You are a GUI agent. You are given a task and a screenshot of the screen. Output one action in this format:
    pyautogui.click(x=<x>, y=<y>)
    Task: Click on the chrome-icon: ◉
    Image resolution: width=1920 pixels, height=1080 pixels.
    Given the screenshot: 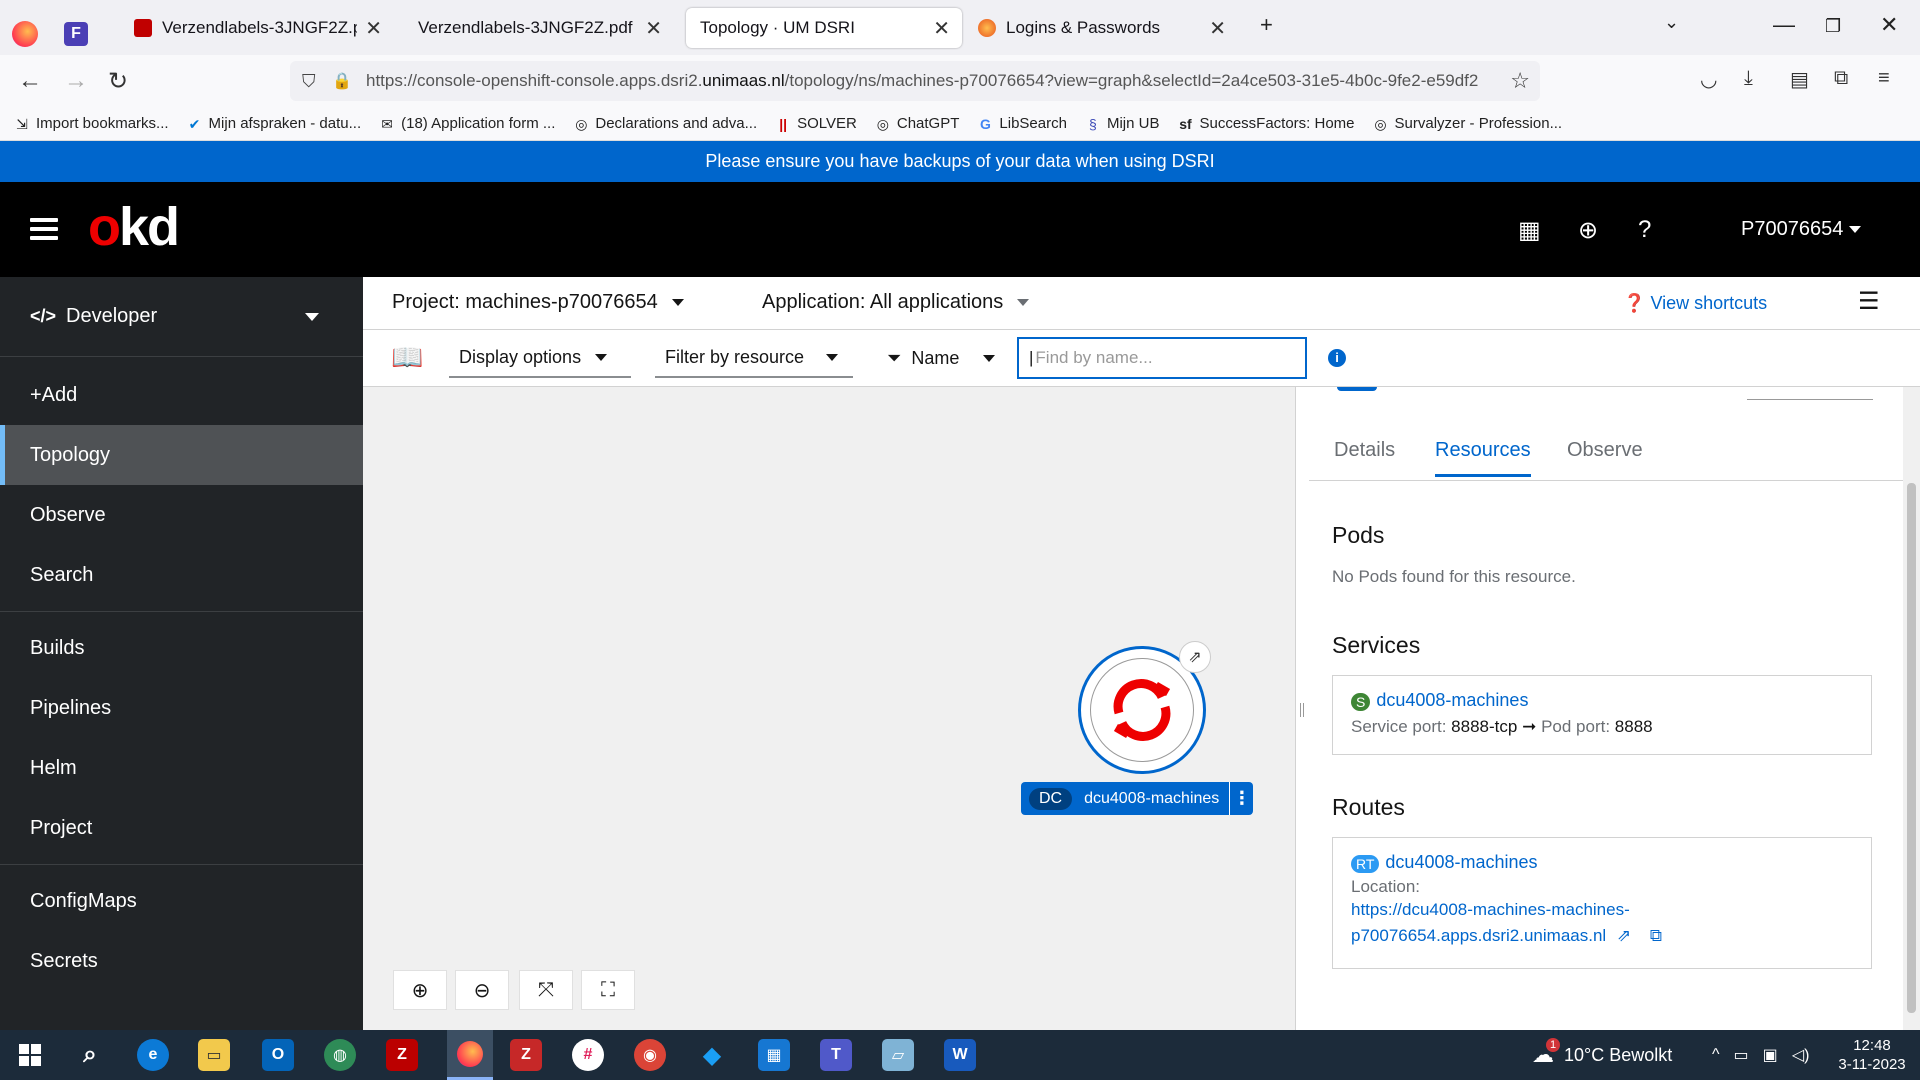 What is the action you would take?
    pyautogui.click(x=650, y=1055)
    